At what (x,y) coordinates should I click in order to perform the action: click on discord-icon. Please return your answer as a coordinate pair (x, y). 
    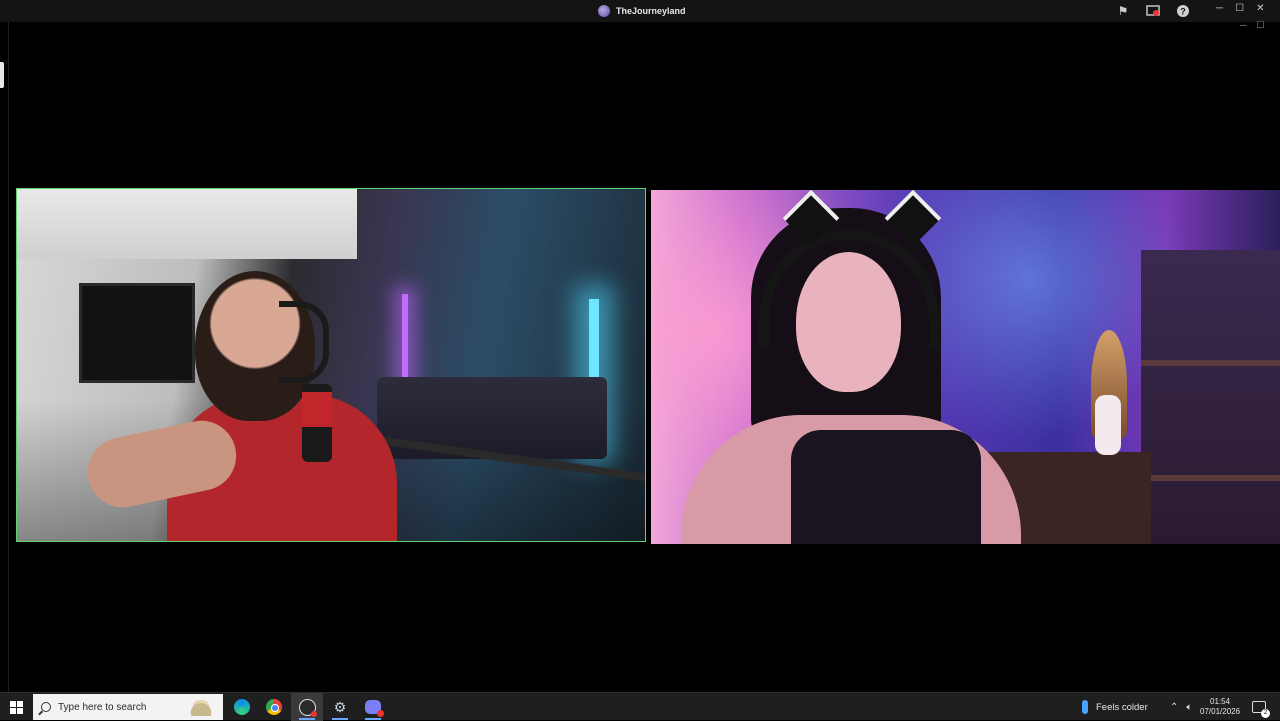
    Looking at the image, I should click on (374, 708).